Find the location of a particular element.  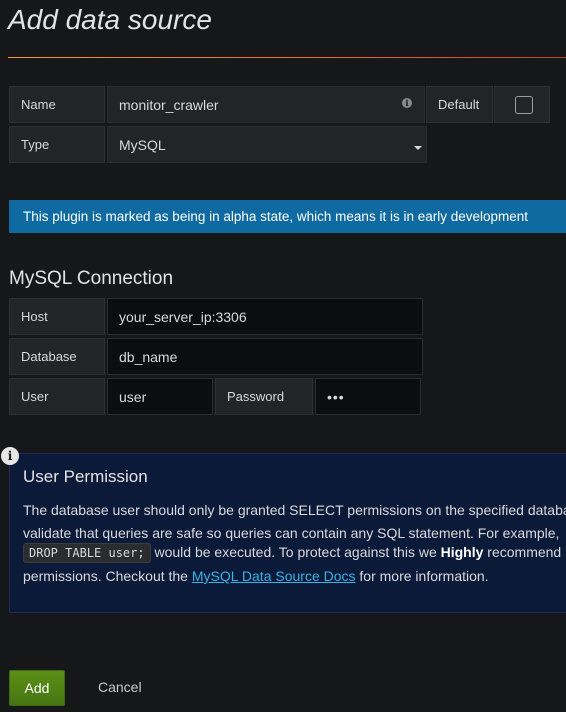

permission-text-highly: Highly is located at coordinates (462, 552).